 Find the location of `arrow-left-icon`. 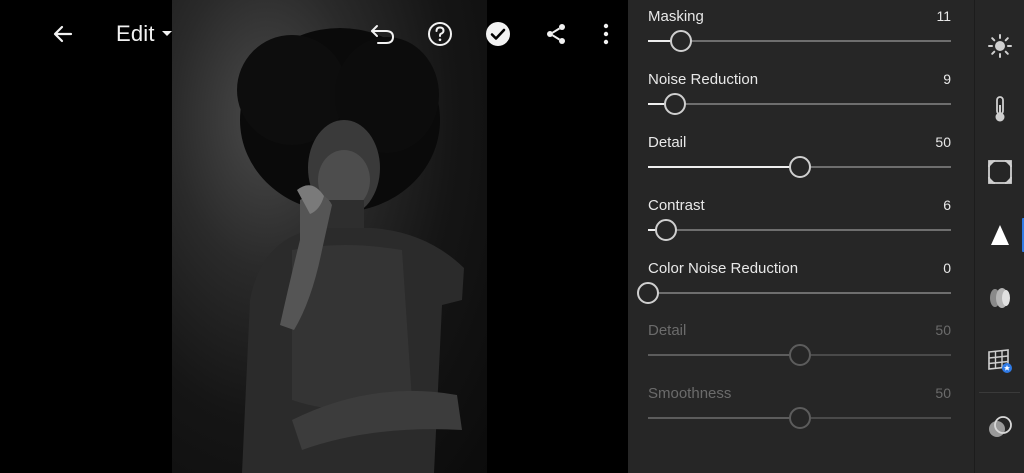

arrow-left-icon is located at coordinates (63, 34).